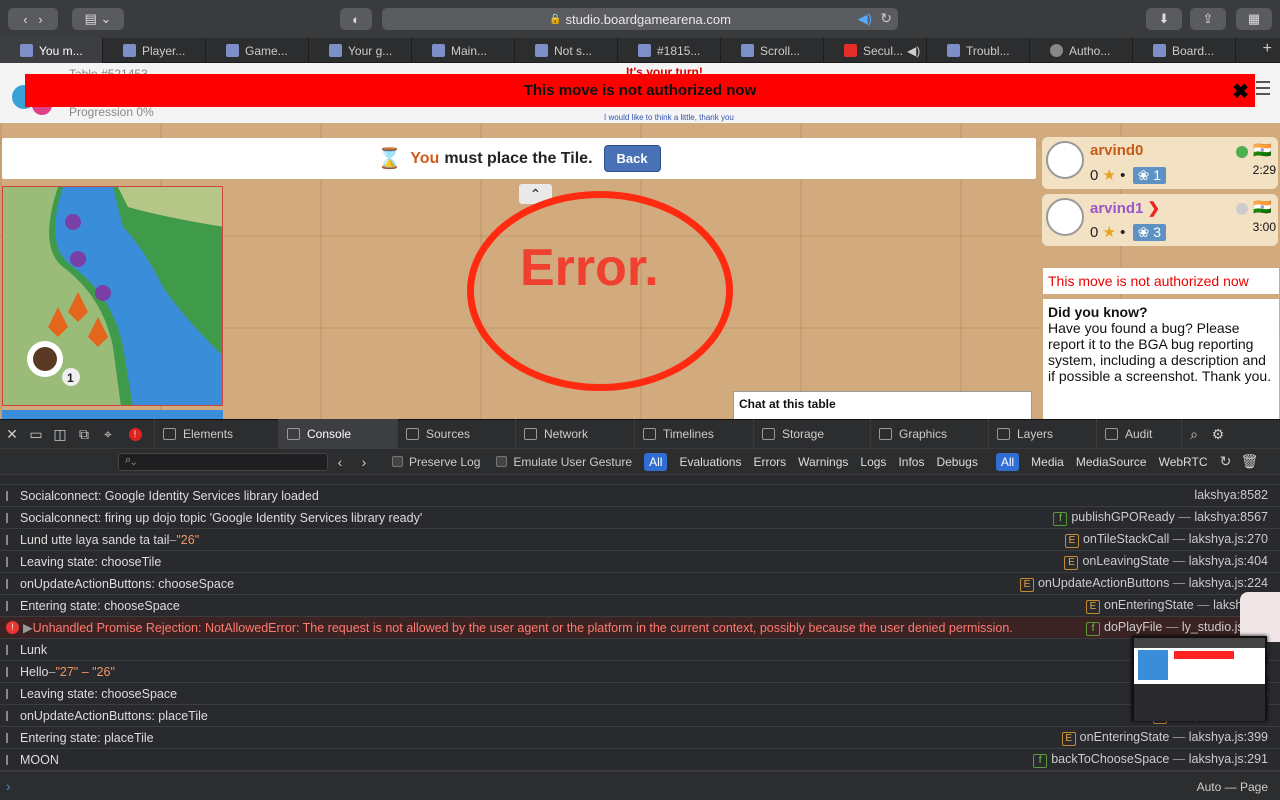 This screenshot has height=800, width=1280. I want to click on player-name: arvind1 ❯, so click(1125, 208).